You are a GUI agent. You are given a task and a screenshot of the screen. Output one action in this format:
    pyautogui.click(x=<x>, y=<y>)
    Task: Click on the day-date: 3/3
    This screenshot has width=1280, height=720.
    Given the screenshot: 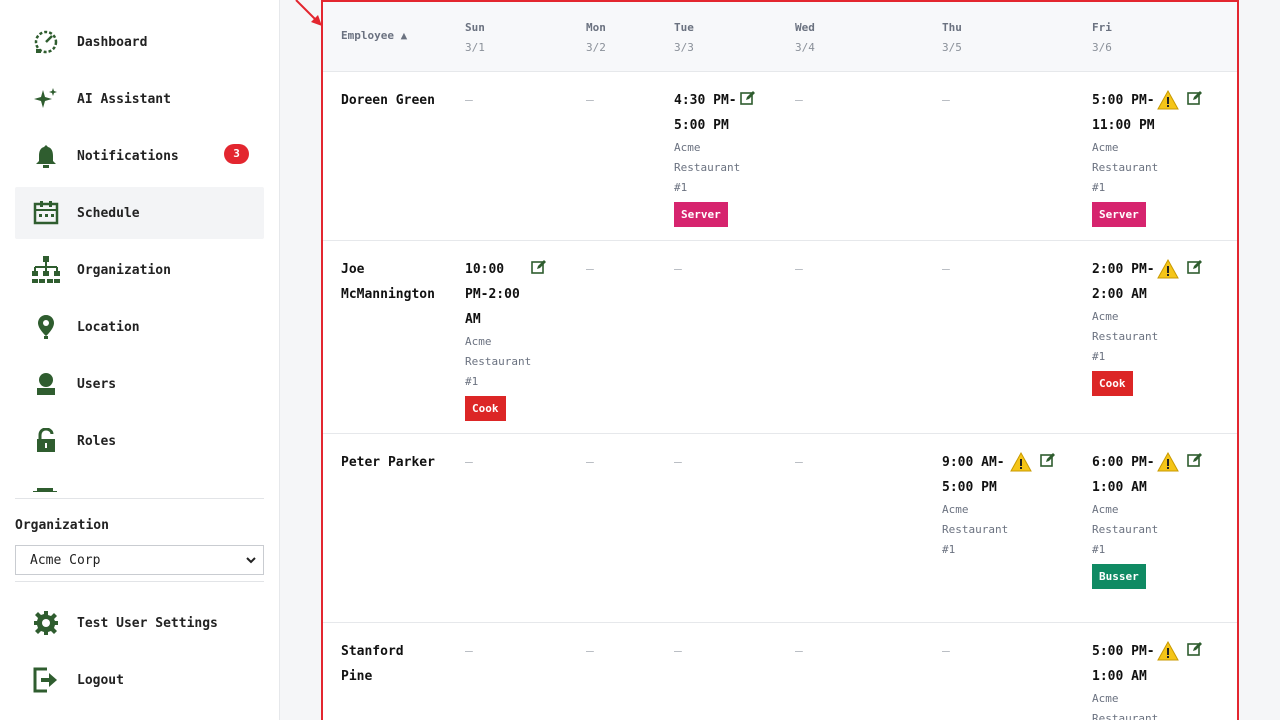 What is the action you would take?
    pyautogui.click(x=684, y=47)
    